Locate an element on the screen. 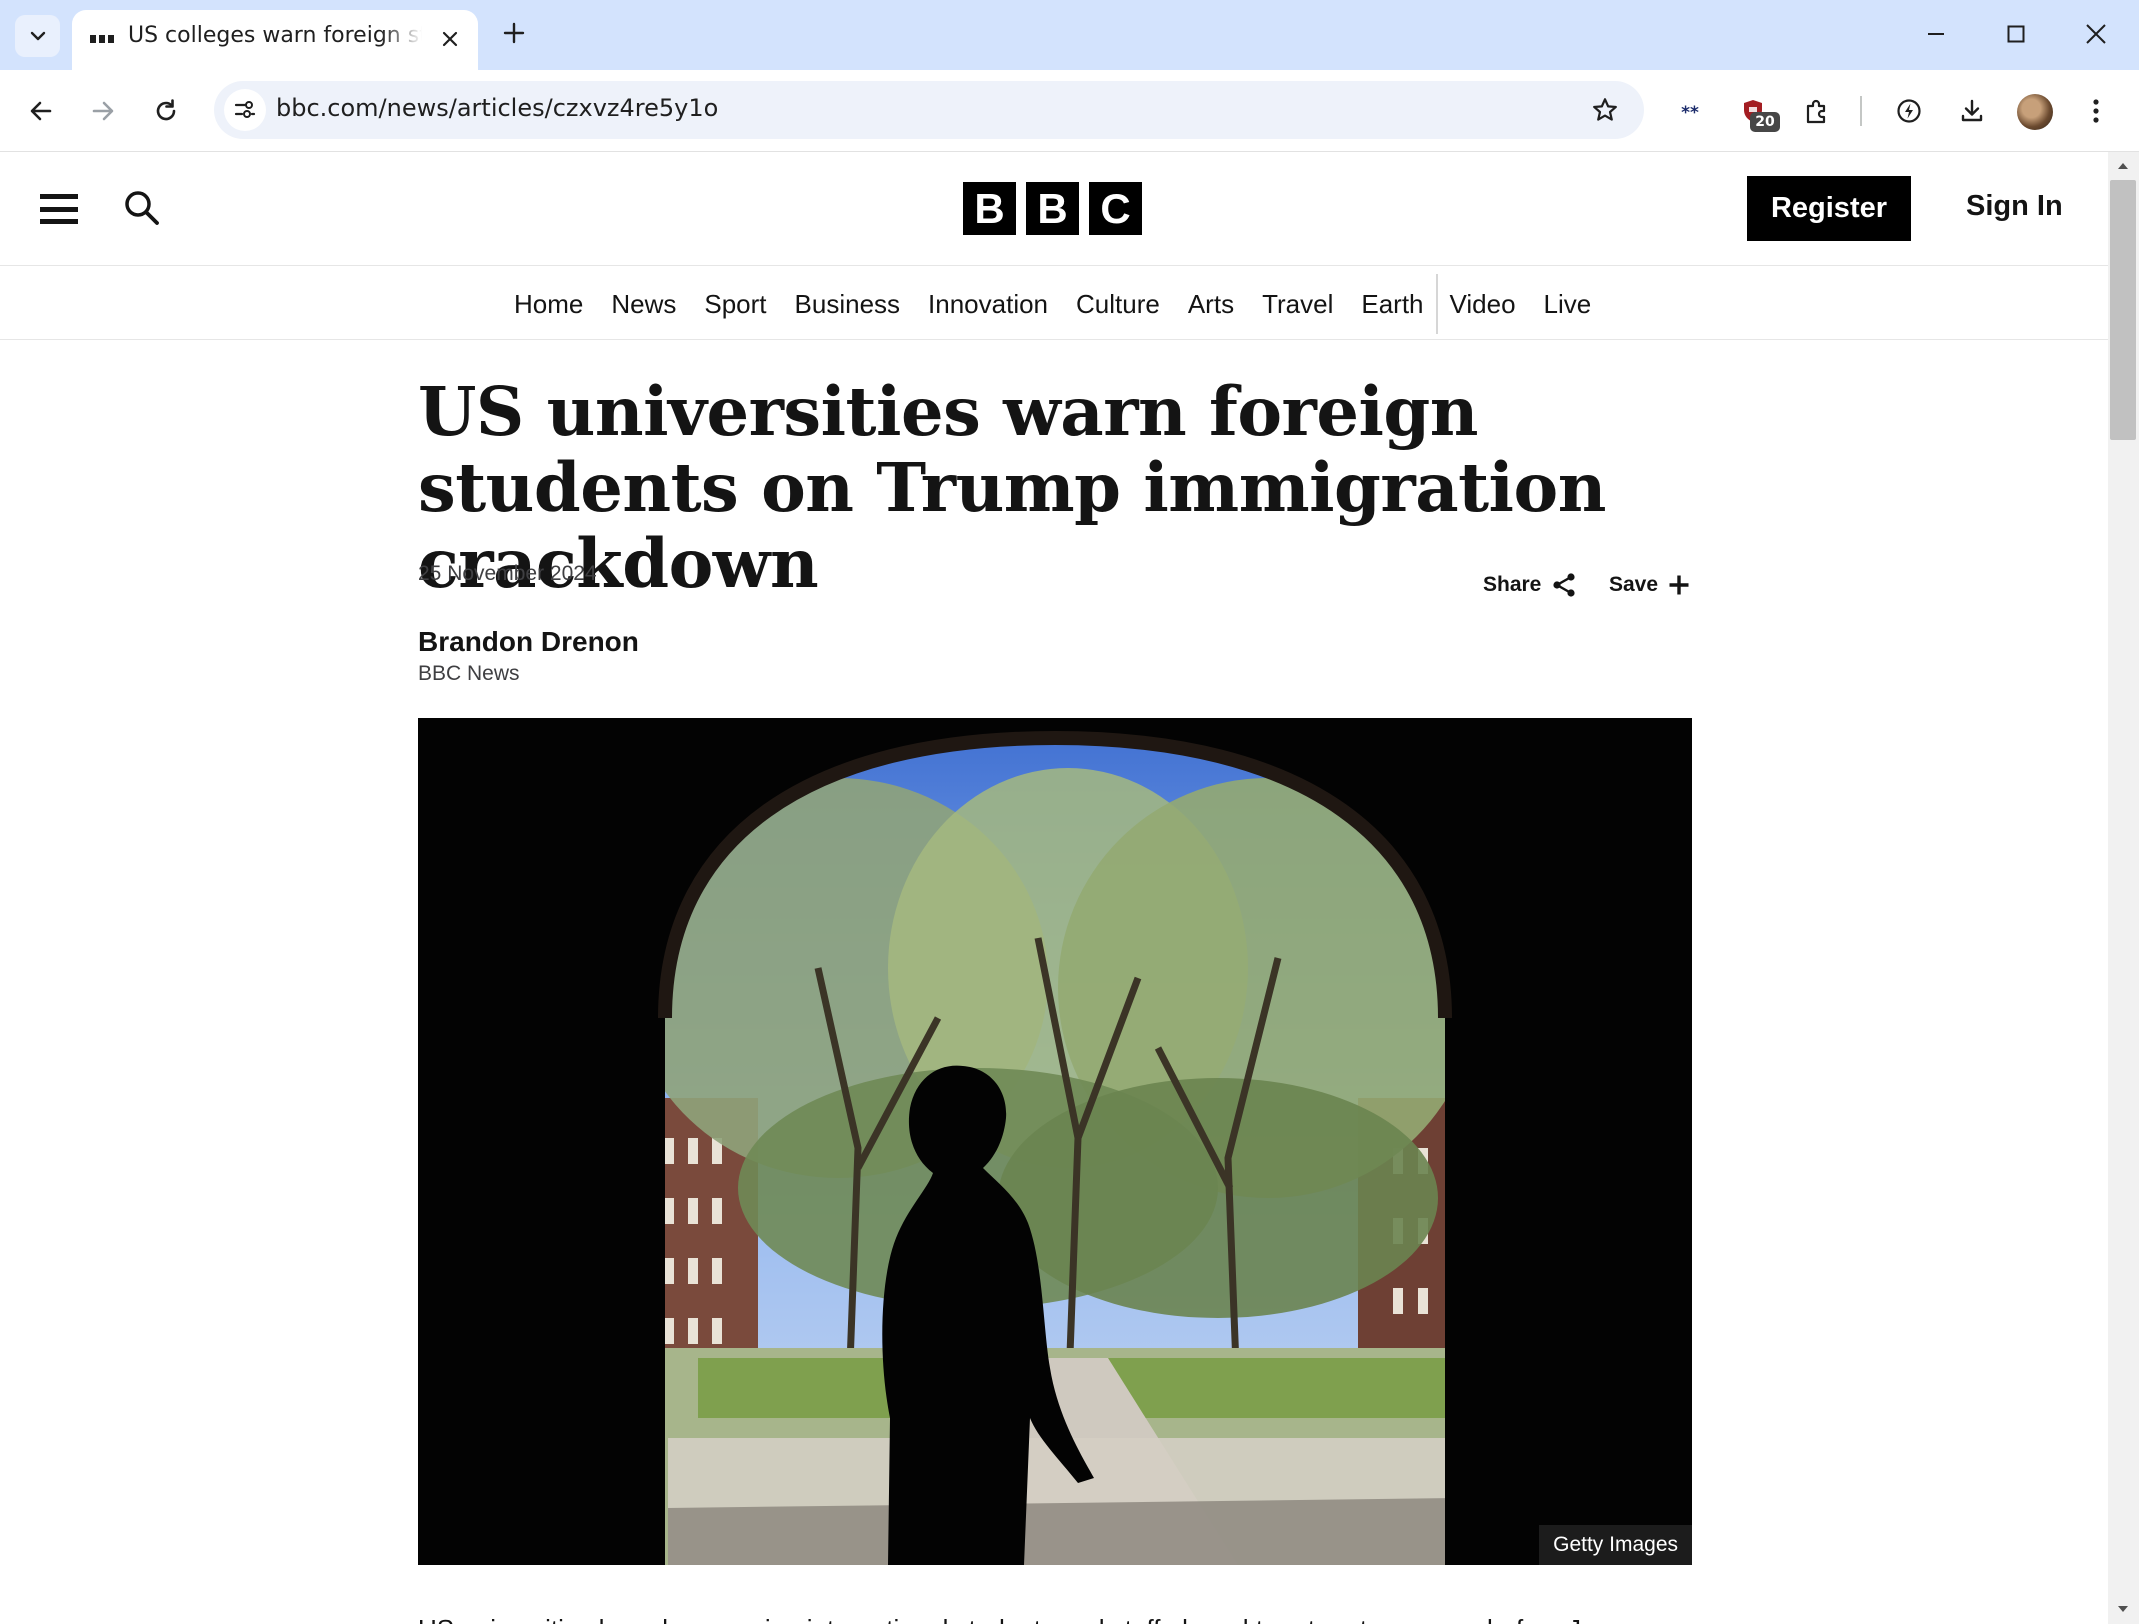  bbc-favicon-icon is located at coordinates (103, 39).